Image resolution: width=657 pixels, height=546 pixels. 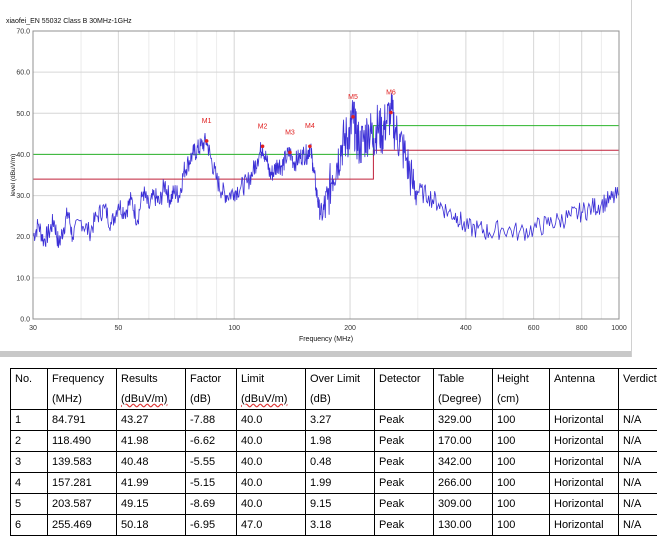 I want to click on table-cell: -8.69, so click(x=211, y=504).